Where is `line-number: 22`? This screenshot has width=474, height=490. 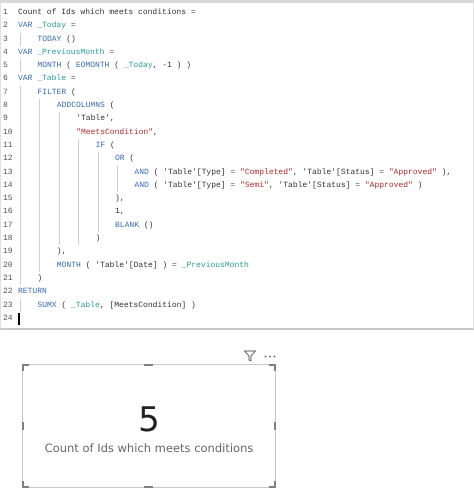 line-number: 22 is located at coordinates (8, 292).